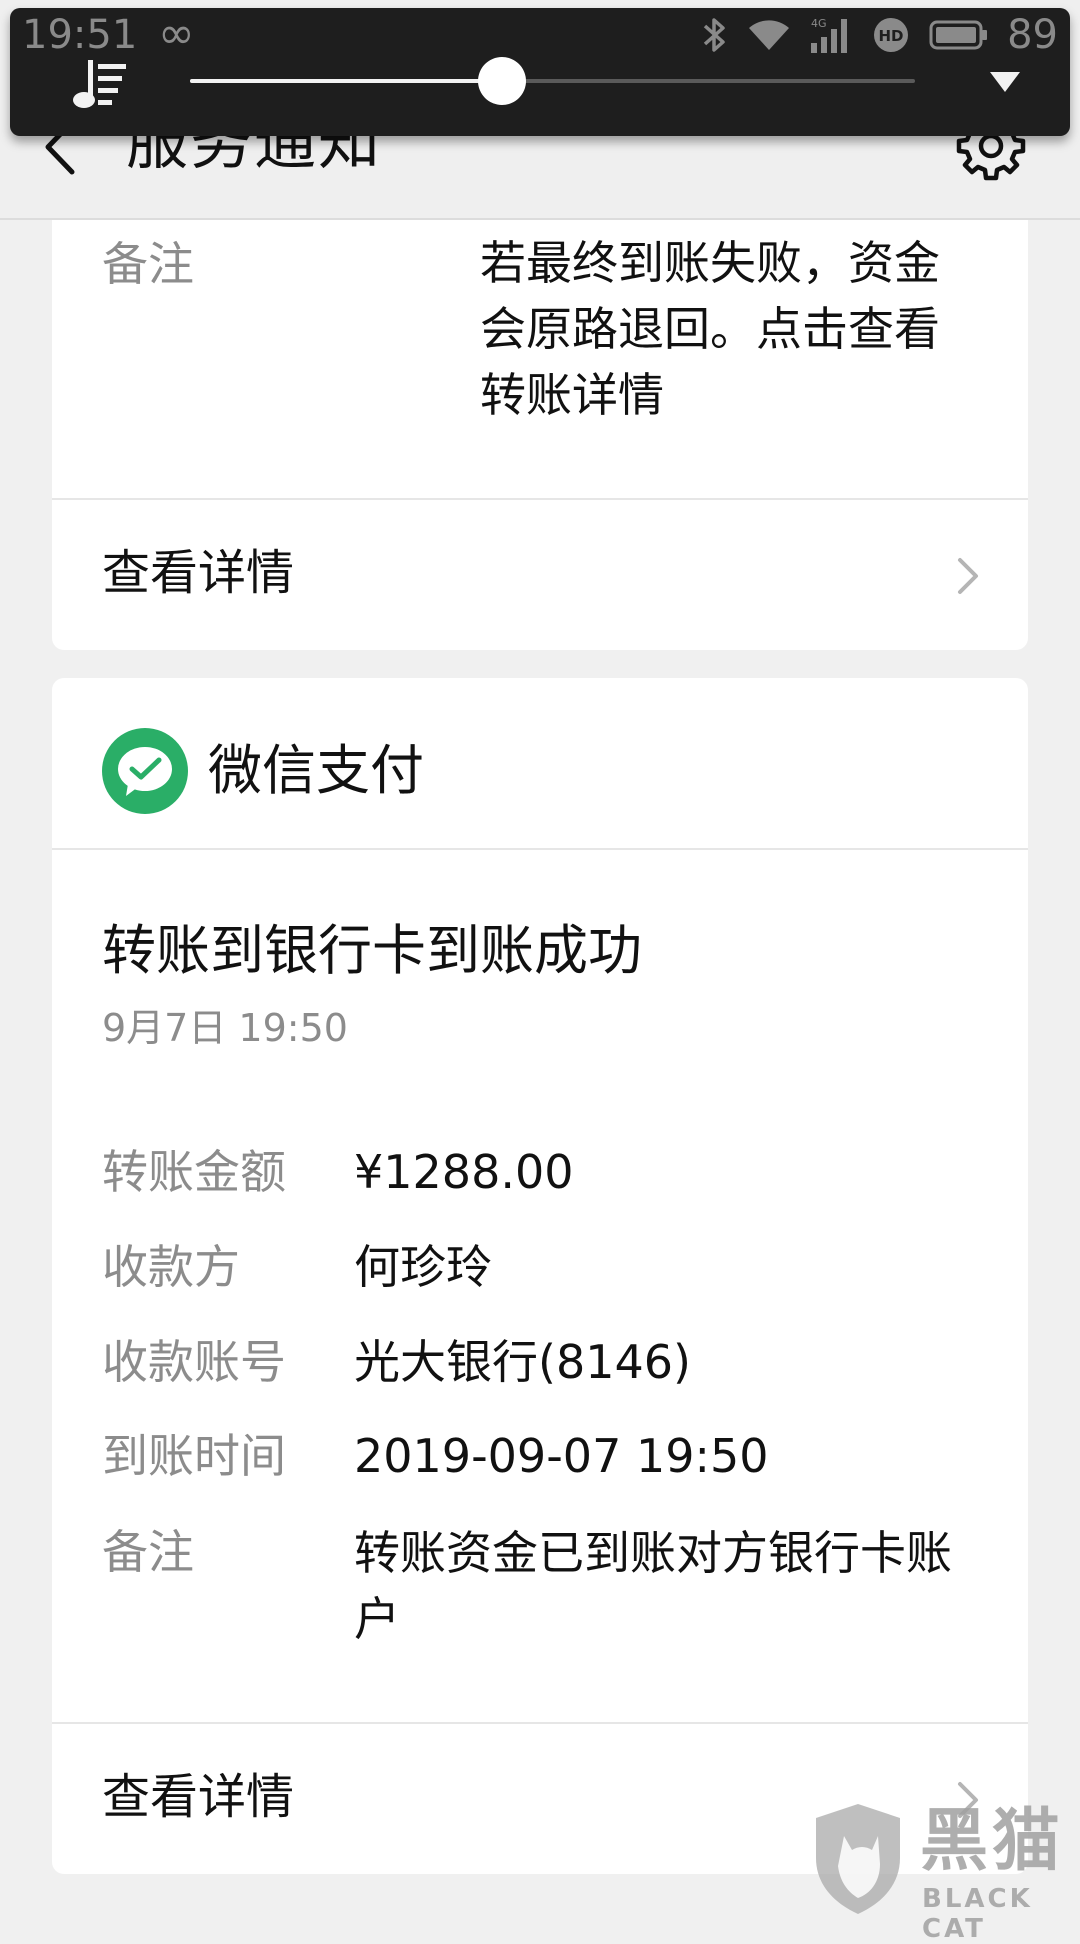 The width and height of the screenshot is (1080, 1944). What do you see at coordinates (968, 576) in the screenshot?
I see `chevron-right-icon` at bounding box center [968, 576].